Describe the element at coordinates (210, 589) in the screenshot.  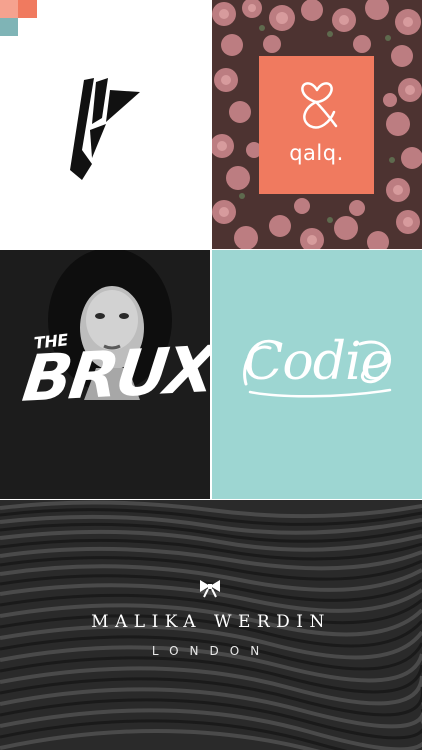
I see `bow-icon` at that location.